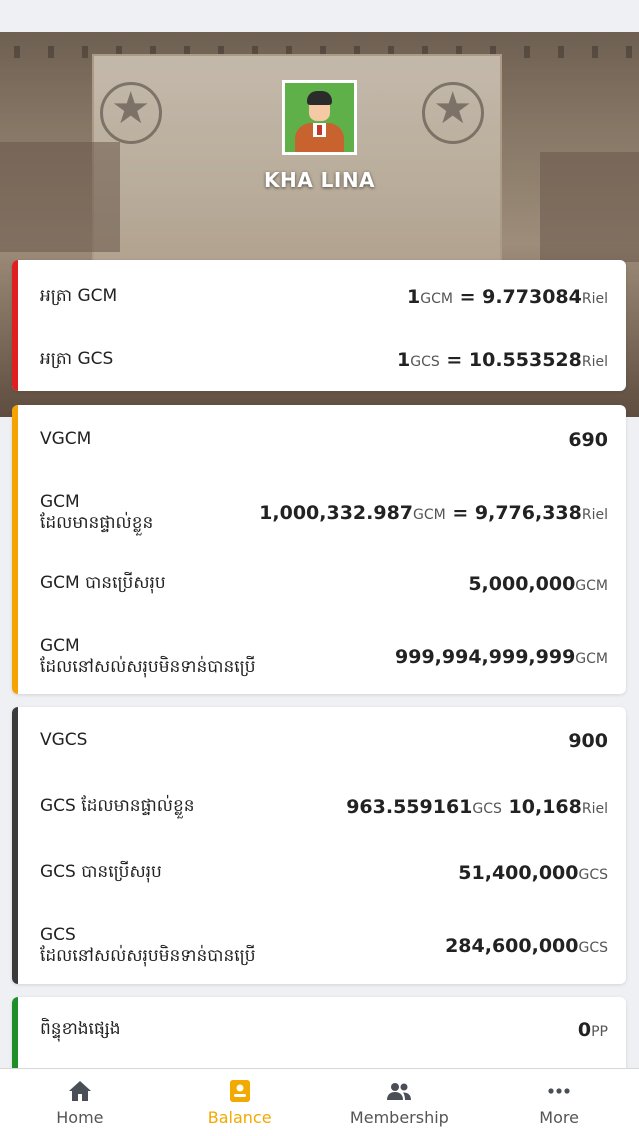  I want to click on gcs-own-label: GCS ដែលមានផ្ទាល់ខ្លួន, so click(117, 806).